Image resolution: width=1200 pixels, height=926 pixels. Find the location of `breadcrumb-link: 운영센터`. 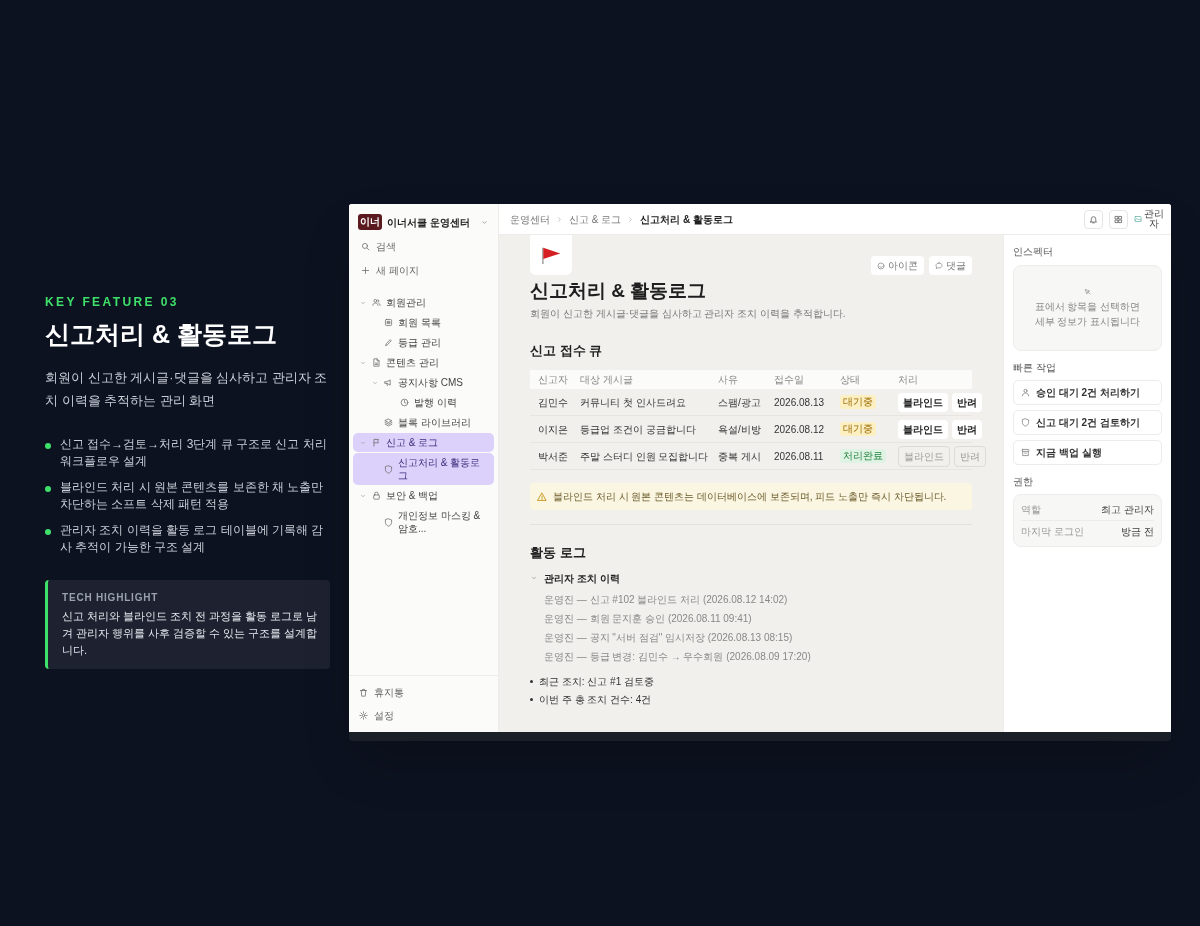

breadcrumb-link: 운영센터 is located at coordinates (530, 219).